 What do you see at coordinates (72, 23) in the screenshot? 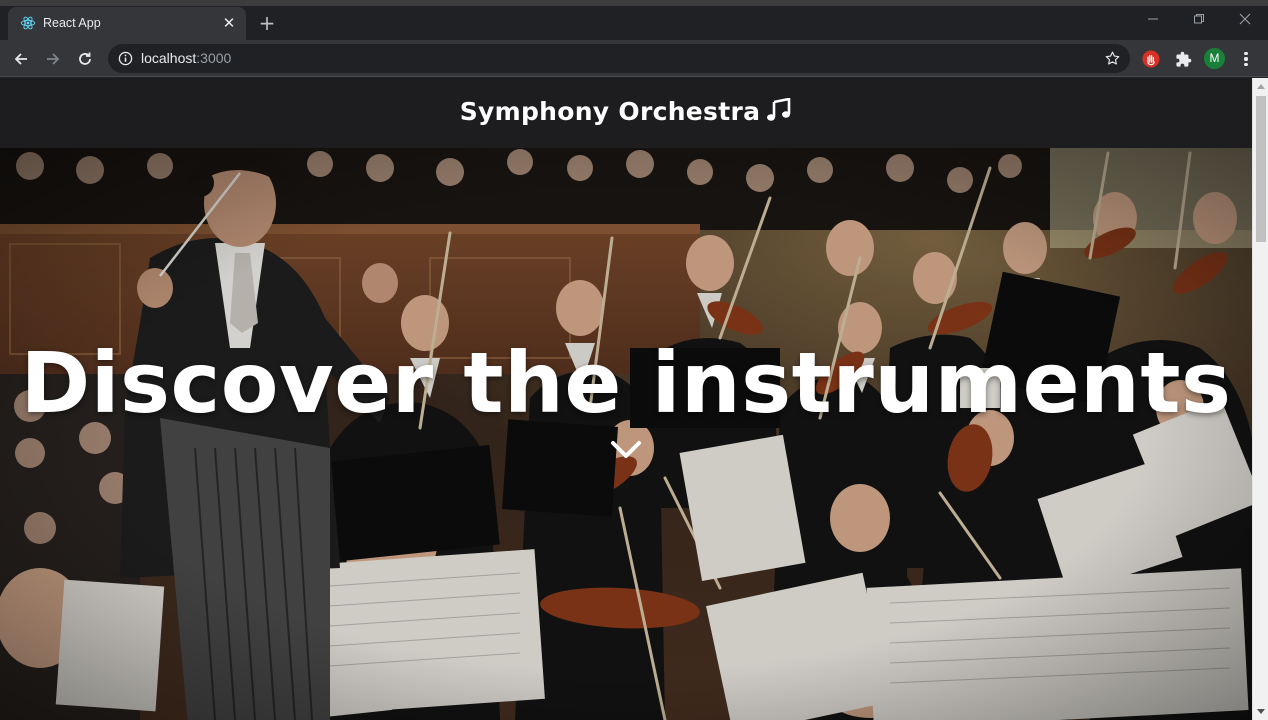
I see `tab-title: React App` at bounding box center [72, 23].